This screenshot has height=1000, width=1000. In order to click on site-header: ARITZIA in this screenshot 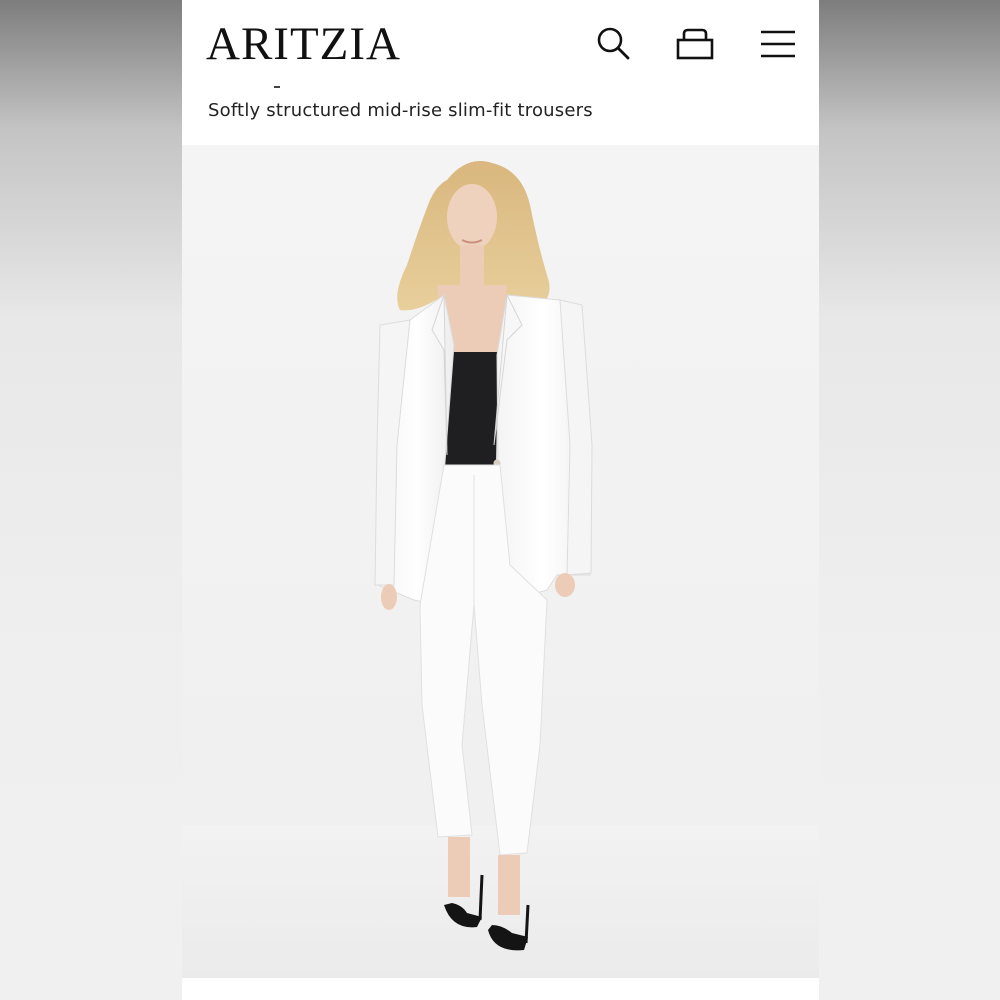, I will do `click(500, 45)`.